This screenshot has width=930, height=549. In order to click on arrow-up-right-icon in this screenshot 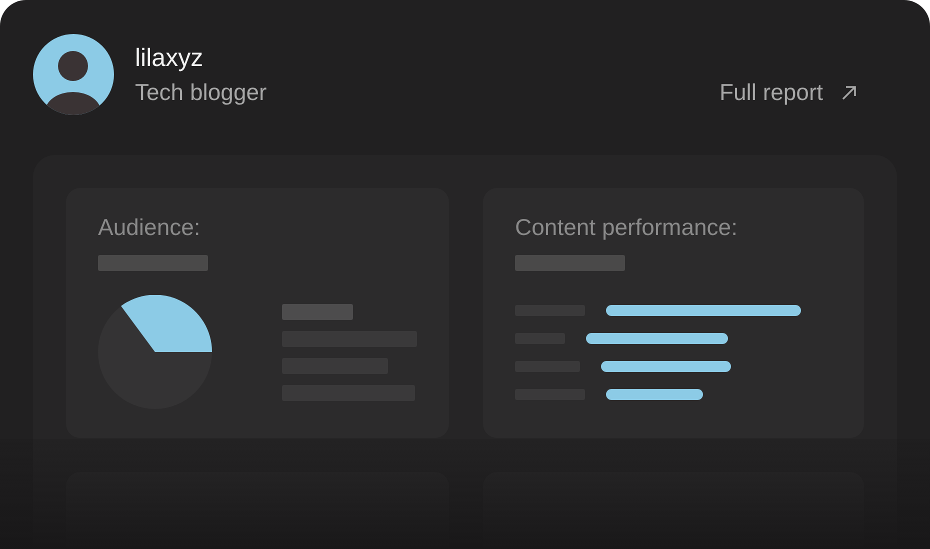, I will do `click(849, 92)`.